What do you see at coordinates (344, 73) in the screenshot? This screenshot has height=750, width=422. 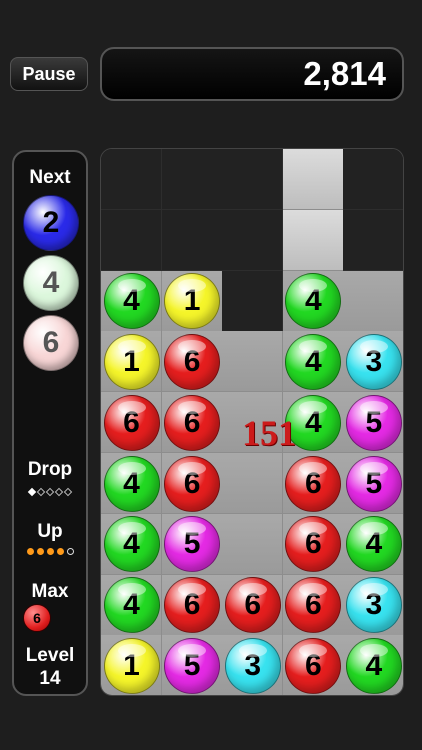 I see `score-value: 2,814` at bounding box center [344, 73].